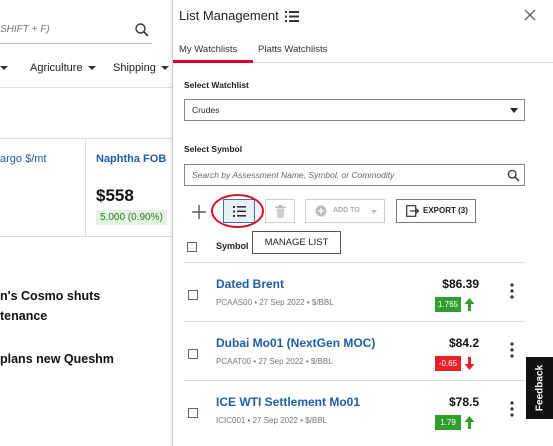 Image resolution: width=553 pixels, height=446 pixels. Describe the element at coordinates (76, 31) in the screenshot. I see `global-search-input: SHIFT + F)` at that location.